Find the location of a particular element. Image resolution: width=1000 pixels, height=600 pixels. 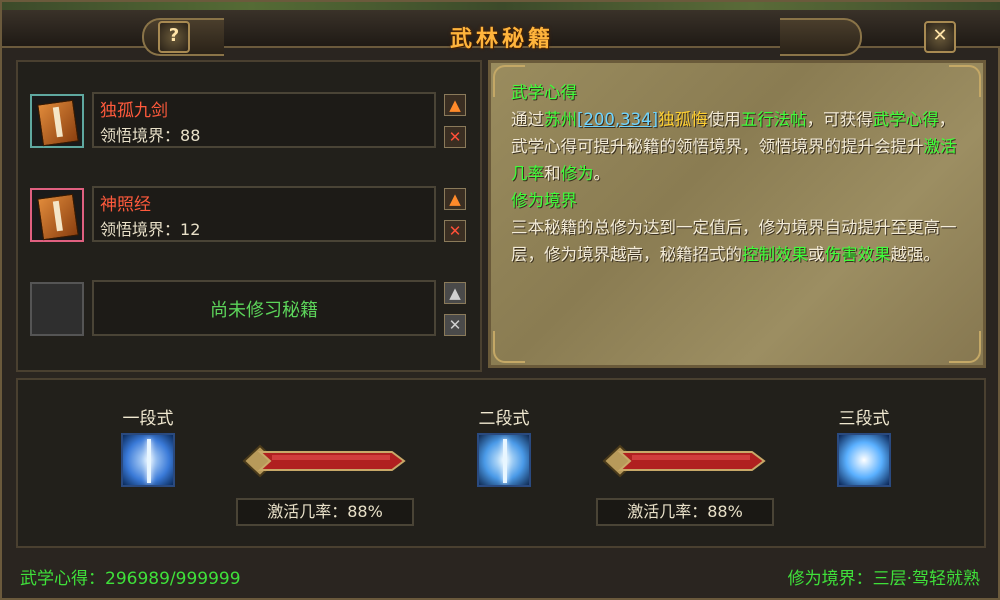

top-border-pattern is located at coordinates (501, 6).